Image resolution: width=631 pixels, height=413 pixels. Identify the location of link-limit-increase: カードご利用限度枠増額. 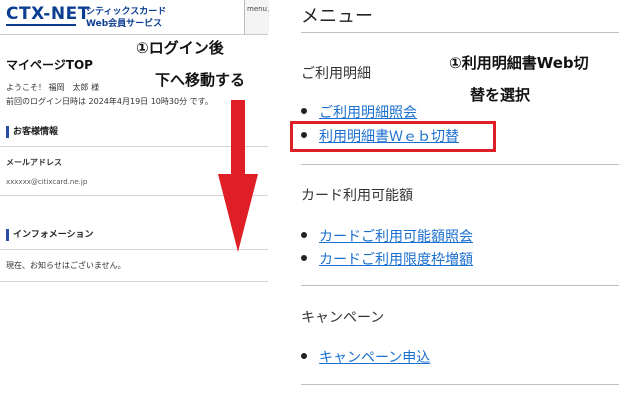
(387, 259).